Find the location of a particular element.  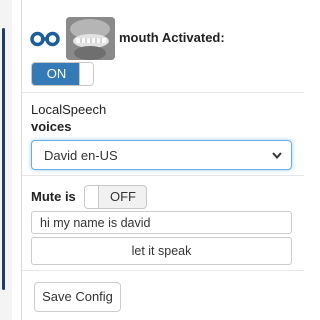

left-edge-strip is located at coordinates (6, 160).